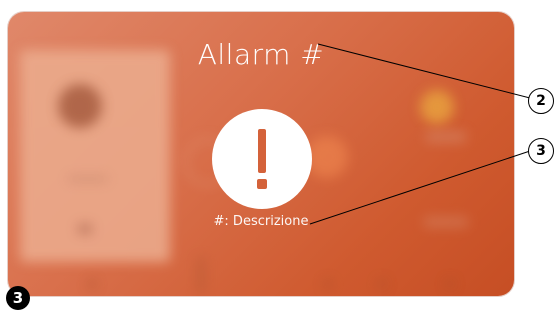  What do you see at coordinates (262, 184) in the screenshot?
I see `exclamation-dot` at bounding box center [262, 184].